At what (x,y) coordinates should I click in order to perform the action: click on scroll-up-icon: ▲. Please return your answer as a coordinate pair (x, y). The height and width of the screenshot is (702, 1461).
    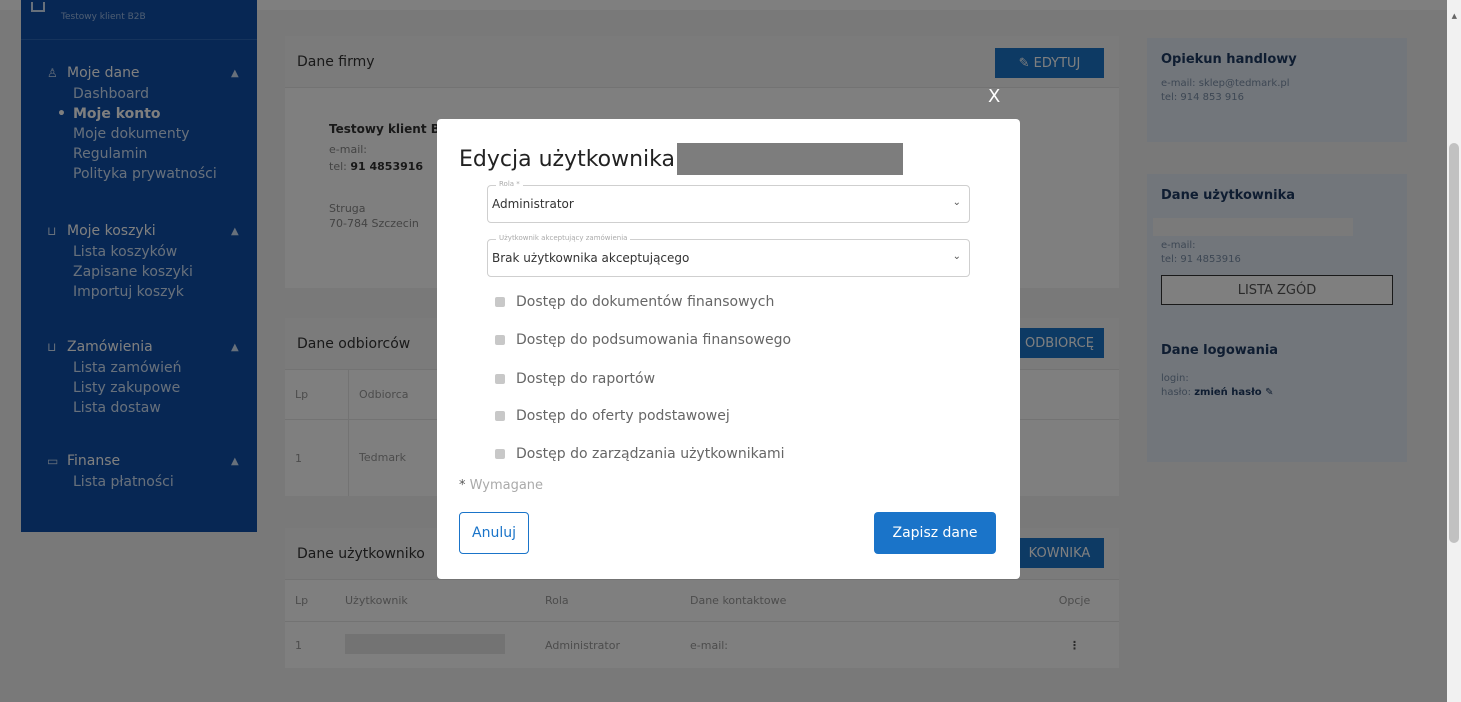
    Looking at the image, I should click on (1454, 16).